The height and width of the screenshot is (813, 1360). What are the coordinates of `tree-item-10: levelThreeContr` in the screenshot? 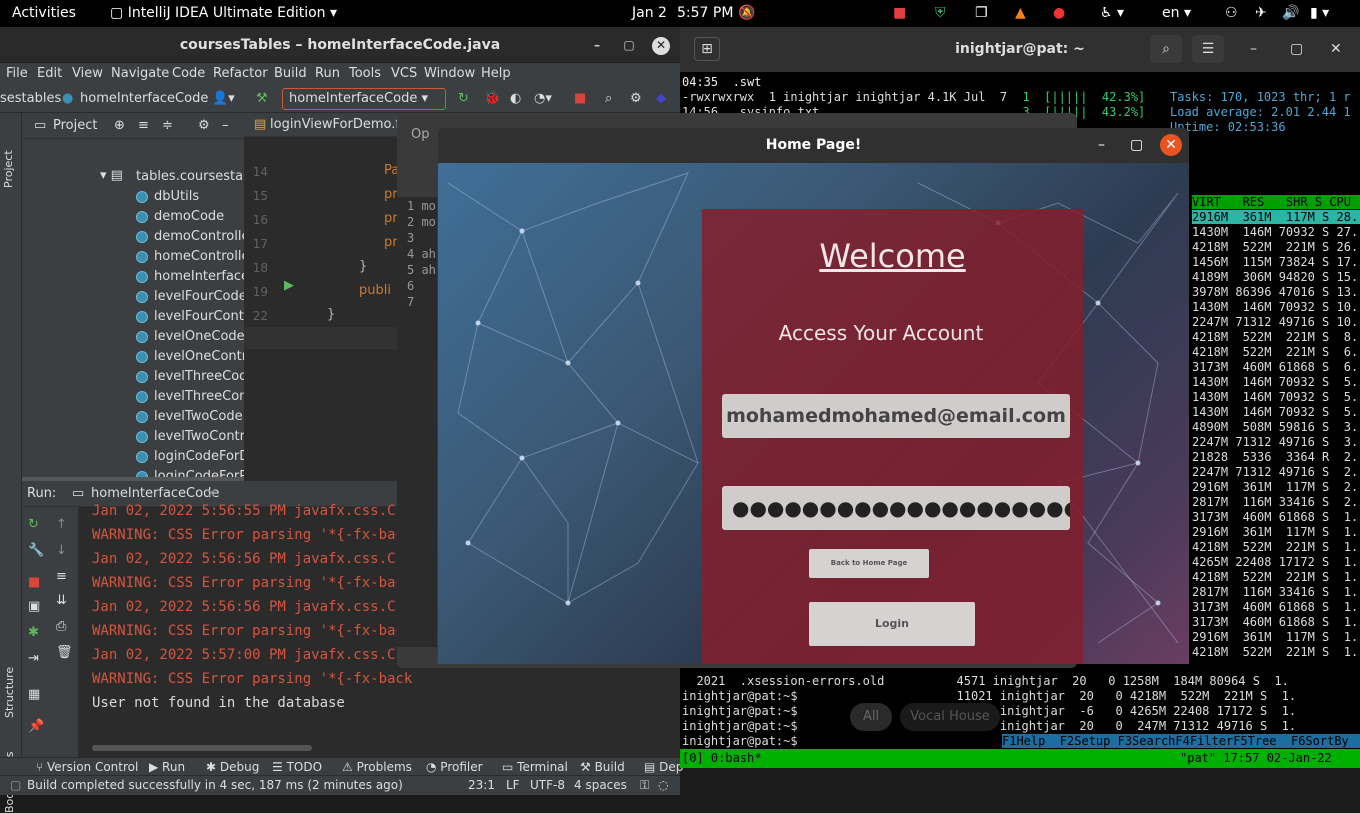 It's located at (189, 397).